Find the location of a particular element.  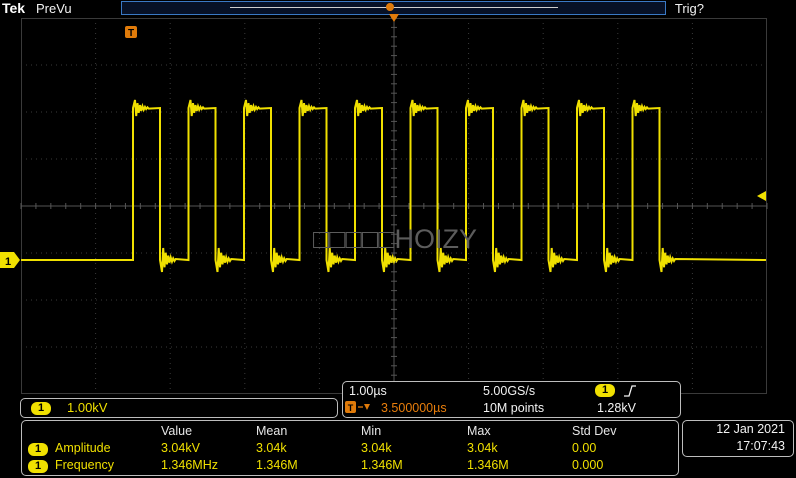

record-length: 10M points is located at coordinates (514, 408).